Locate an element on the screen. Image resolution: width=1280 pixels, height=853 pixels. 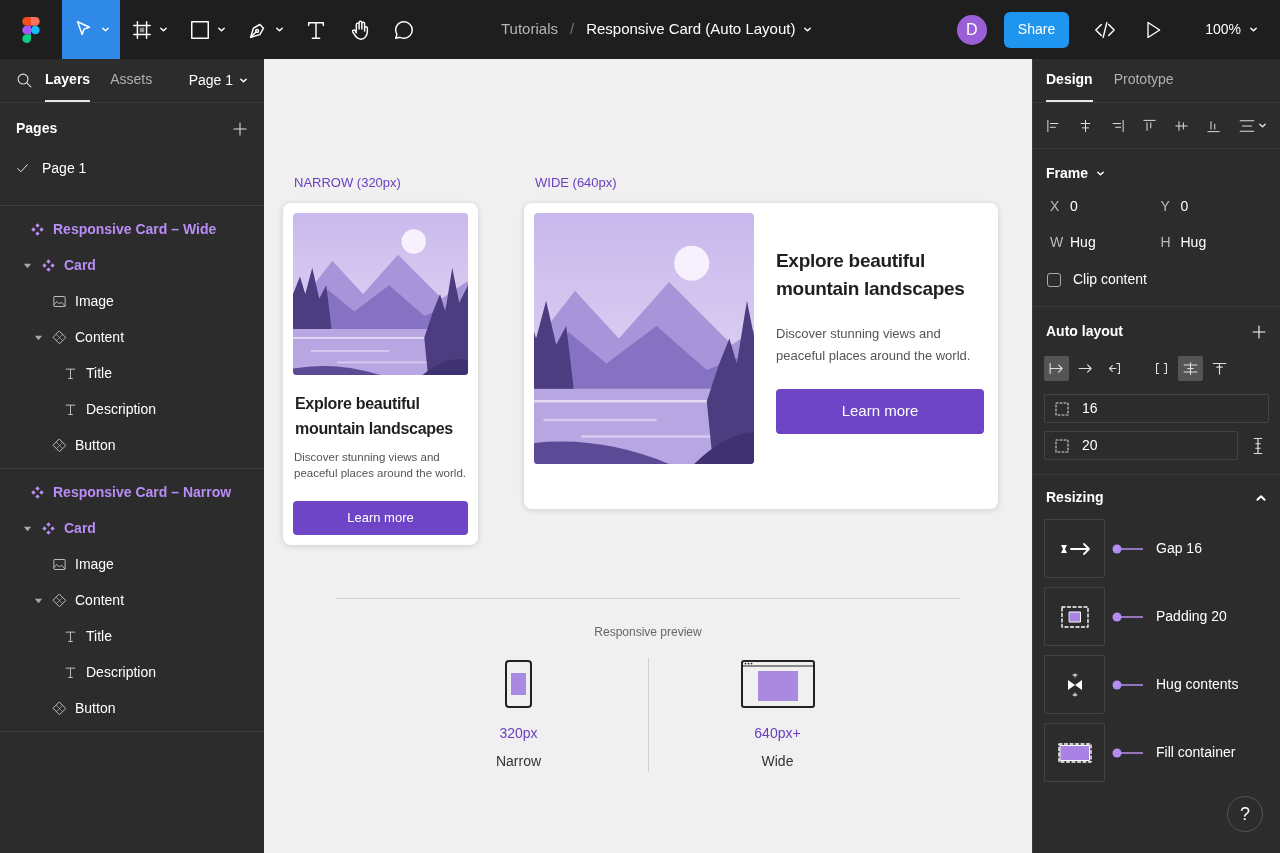
layer-item: Responsive Card – Wide is located at coordinates (132, 229).